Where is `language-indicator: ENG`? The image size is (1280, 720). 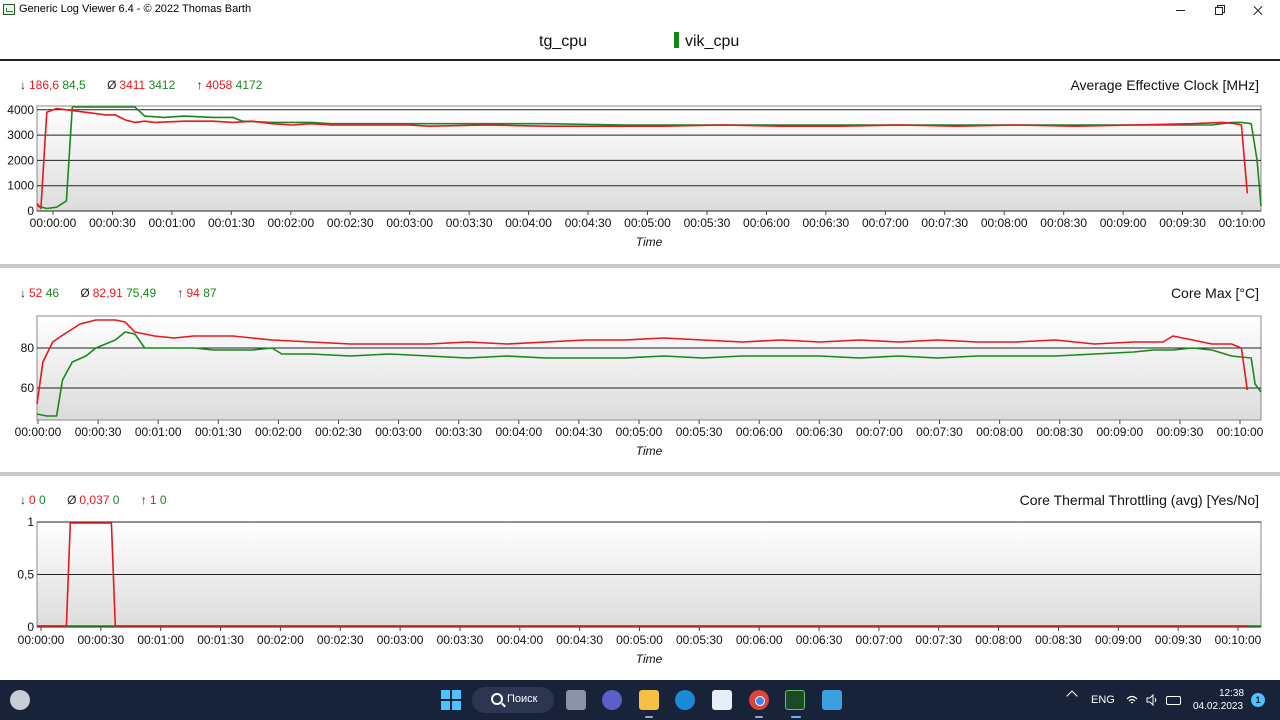 language-indicator: ENG is located at coordinates (1103, 700).